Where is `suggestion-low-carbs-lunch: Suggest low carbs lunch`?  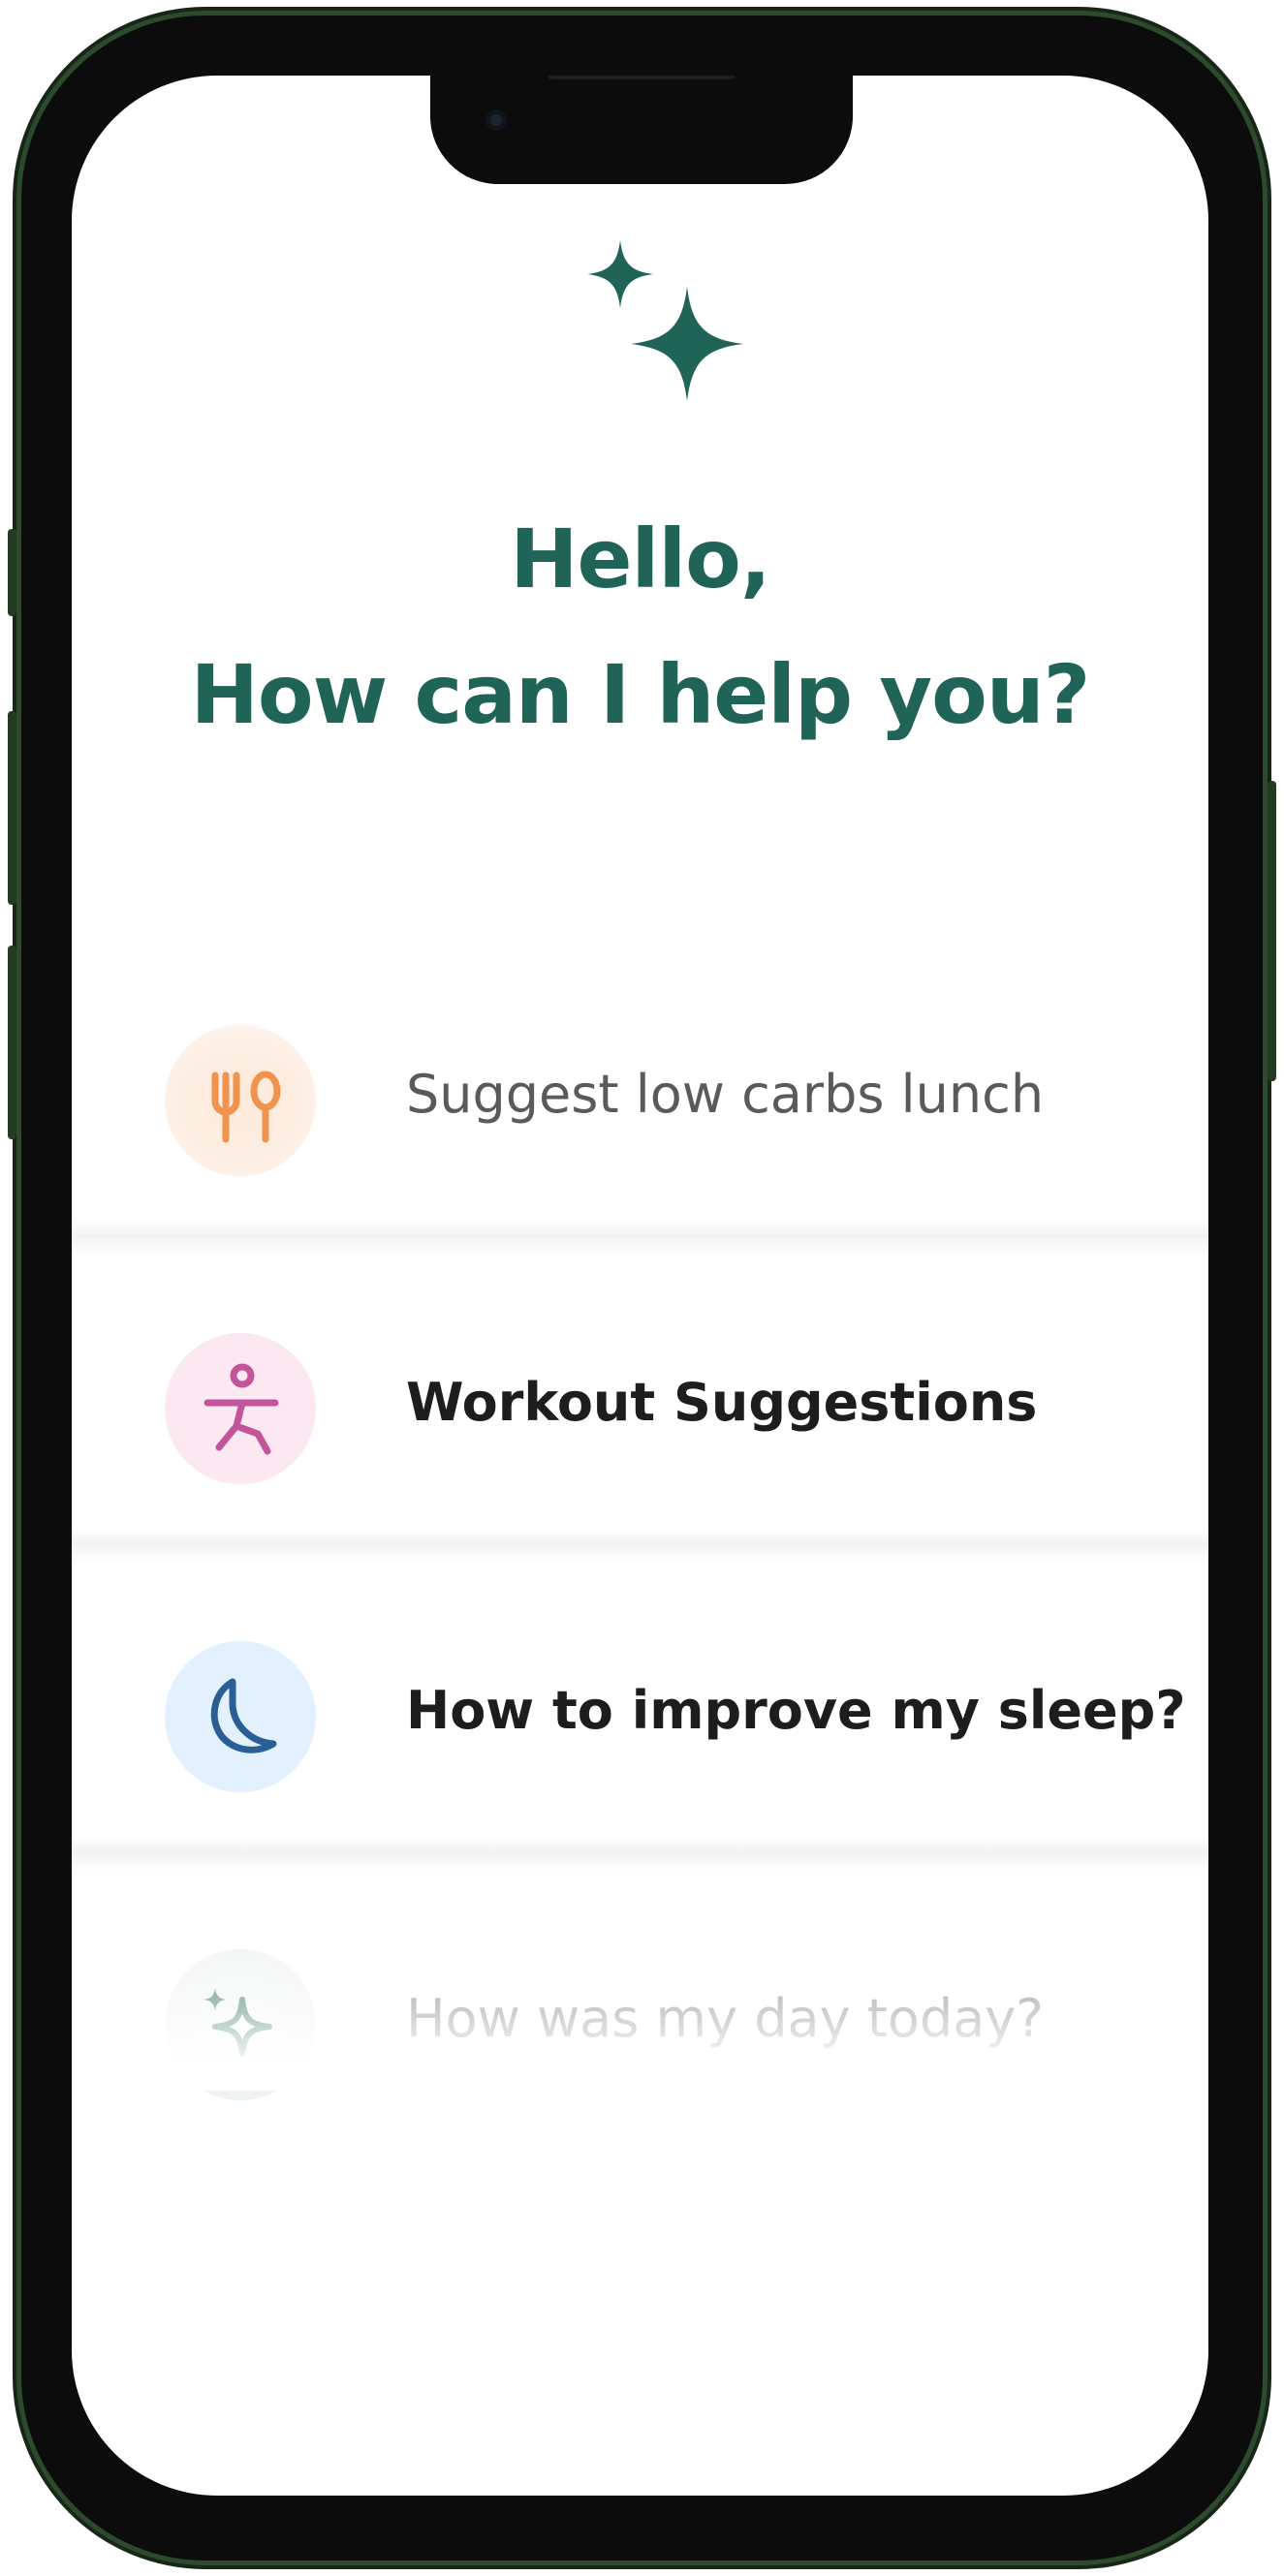 suggestion-low-carbs-lunch: Suggest low carbs lunch is located at coordinates (640, 1101).